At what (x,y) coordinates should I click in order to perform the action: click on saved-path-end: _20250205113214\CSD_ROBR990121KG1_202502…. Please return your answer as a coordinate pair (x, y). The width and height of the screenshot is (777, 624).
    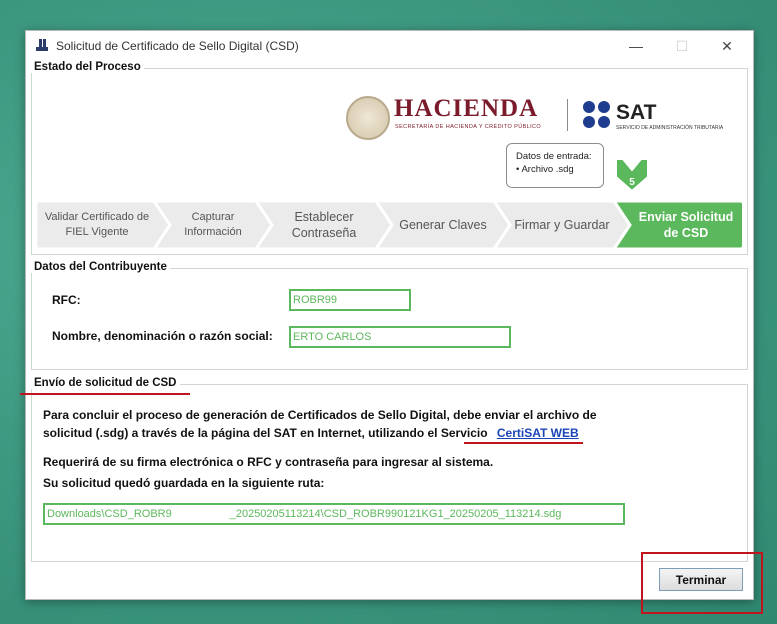
    Looking at the image, I should click on (395, 514).